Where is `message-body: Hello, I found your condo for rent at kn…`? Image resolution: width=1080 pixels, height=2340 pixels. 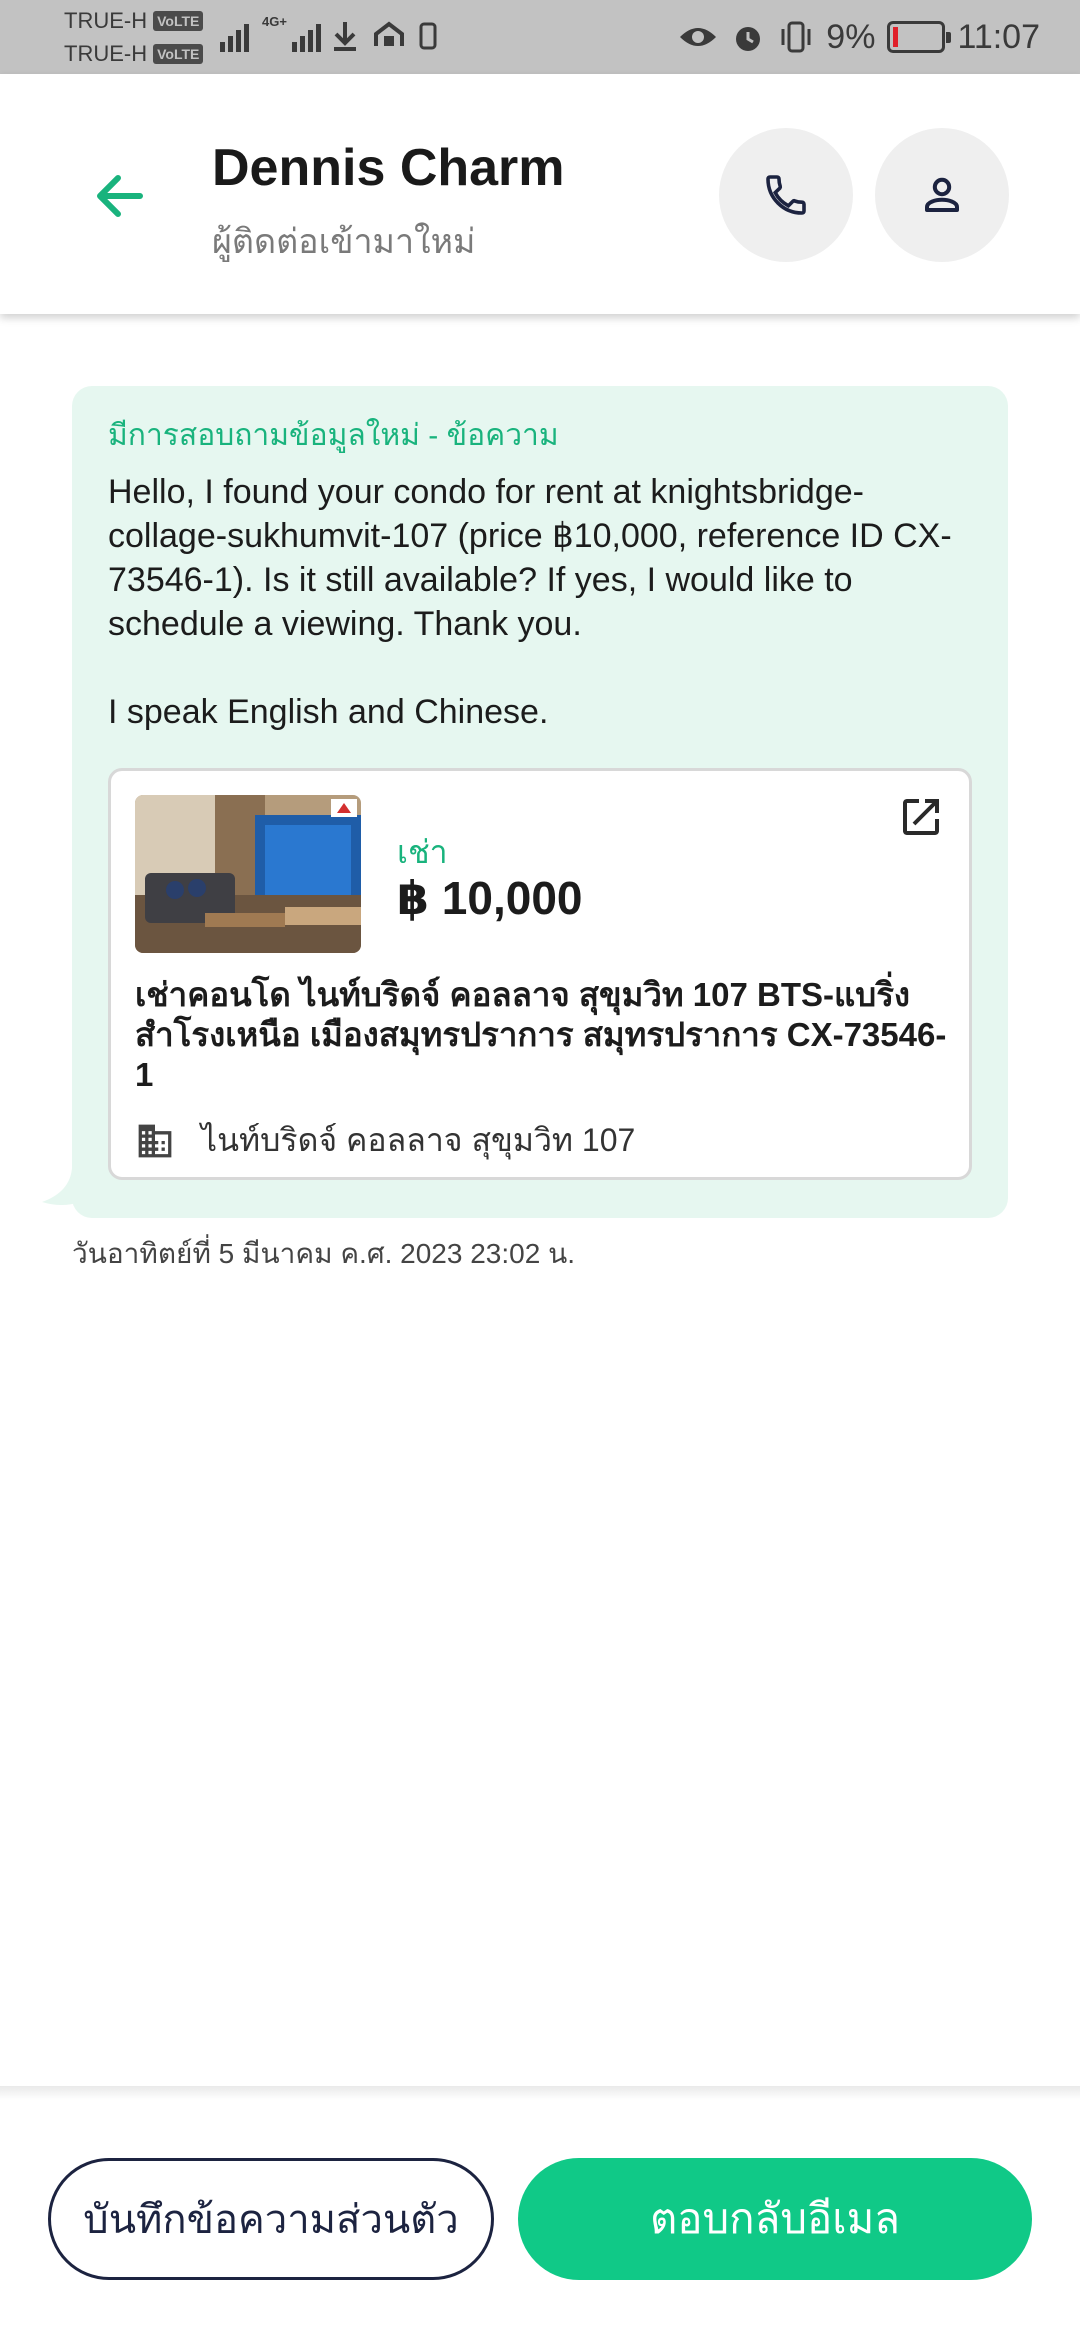
message-body: Hello, I found your condo for rent at kn… is located at coordinates (530, 602).